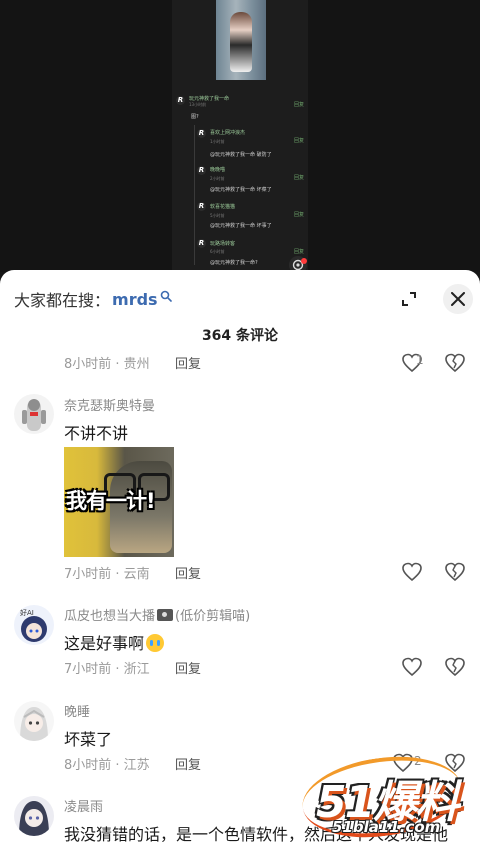 The image size is (480, 853). I want to click on mini-thread-line, so click(194, 195).